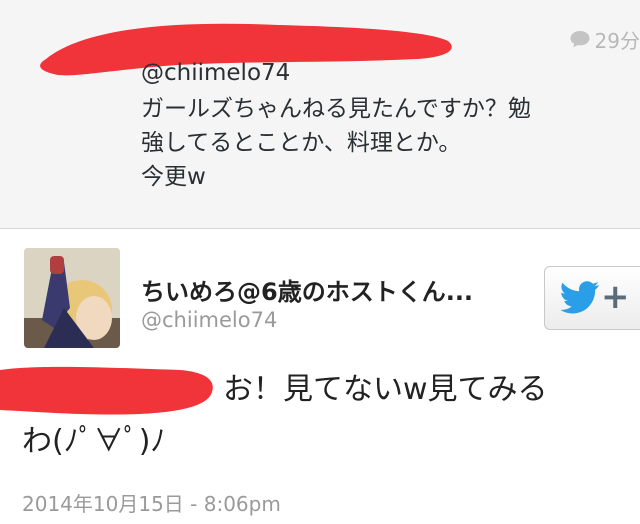 This screenshot has height=524, width=640. Describe the element at coordinates (385, 389) in the screenshot. I see `tweet-text-line: お！見てないw見てみる` at that location.